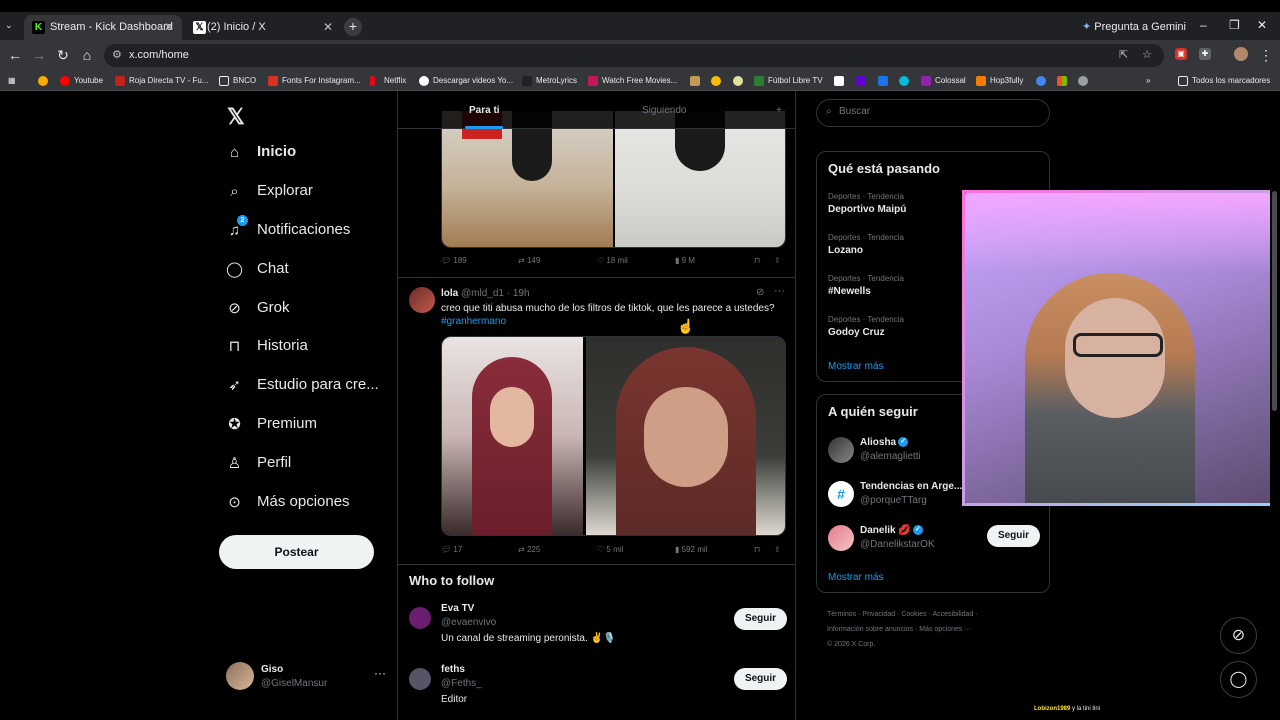 The width and height of the screenshot is (1280, 720). Describe the element at coordinates (943, 80) in the screenshot. I see `bookmark-colossal: Colossal` at that location.